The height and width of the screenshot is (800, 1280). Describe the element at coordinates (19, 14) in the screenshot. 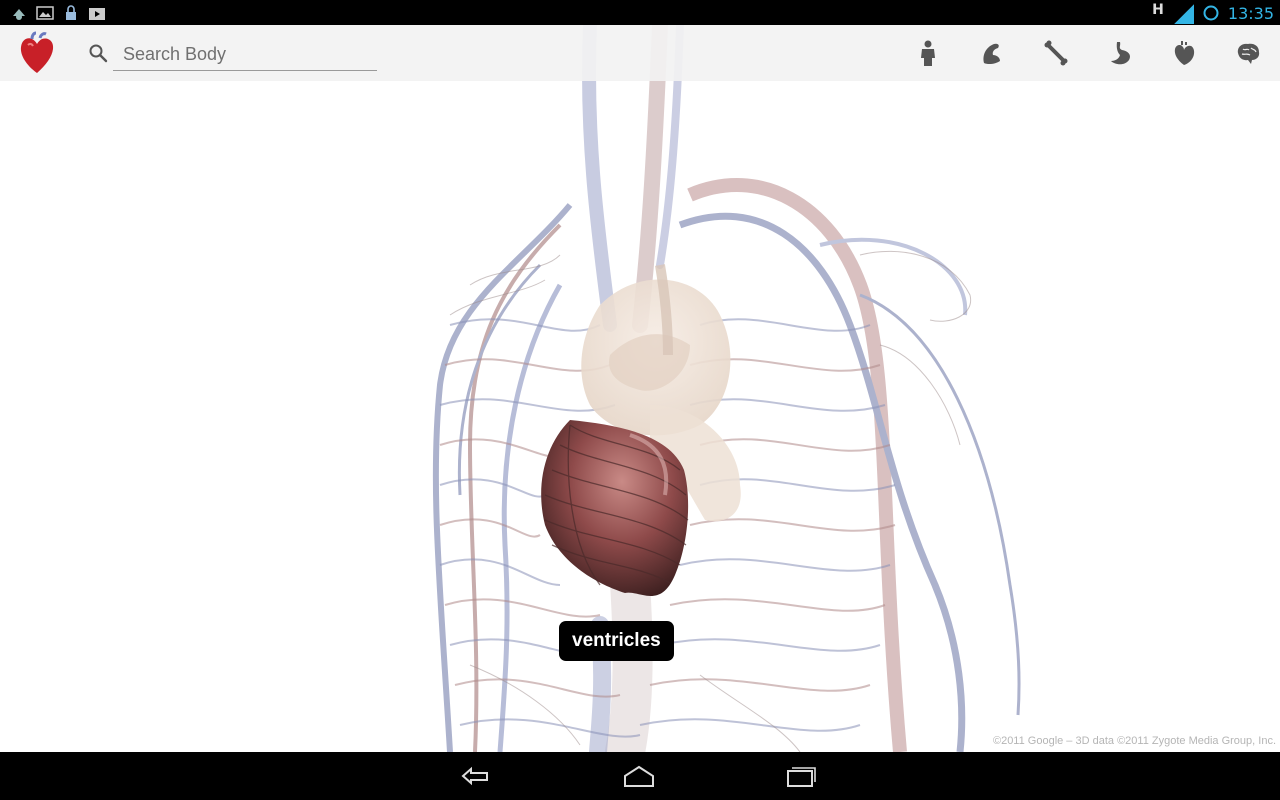

I see `usb-debug-icon` at that location.